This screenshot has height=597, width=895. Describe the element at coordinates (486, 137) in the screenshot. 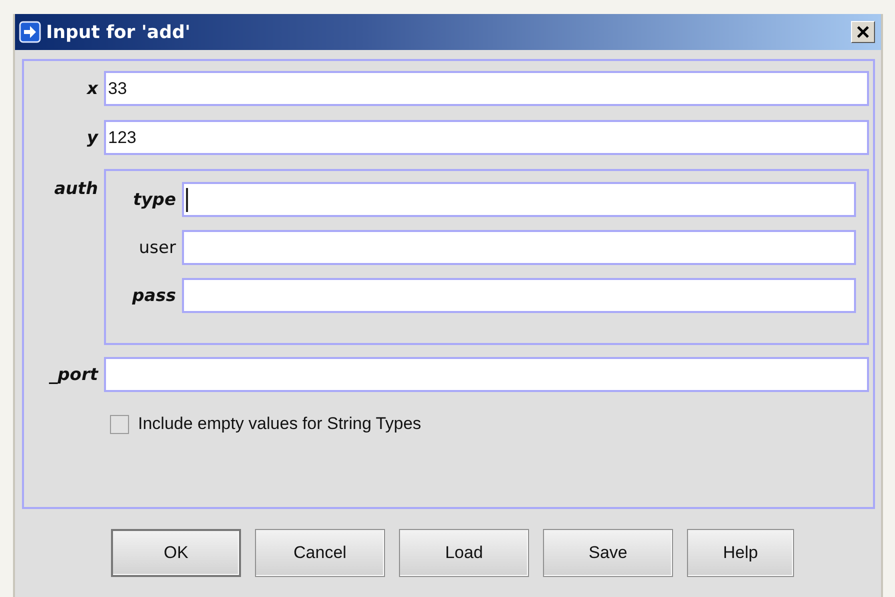

I see `input-field: 123` at that location.